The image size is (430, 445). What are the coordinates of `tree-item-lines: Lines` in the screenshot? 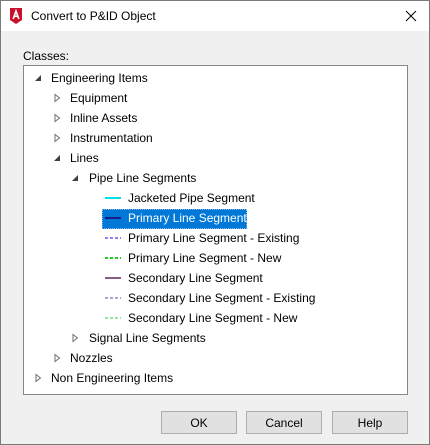 It's located at (214, 158).